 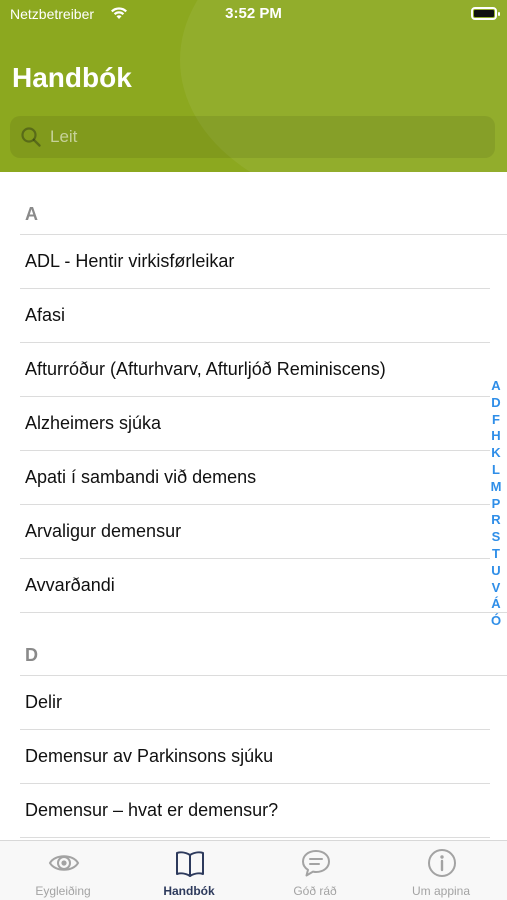 What do you see at coordinates (253, 316) in the screenshot?
I see `list-item: Afasi` at bounding box center [253, 316].